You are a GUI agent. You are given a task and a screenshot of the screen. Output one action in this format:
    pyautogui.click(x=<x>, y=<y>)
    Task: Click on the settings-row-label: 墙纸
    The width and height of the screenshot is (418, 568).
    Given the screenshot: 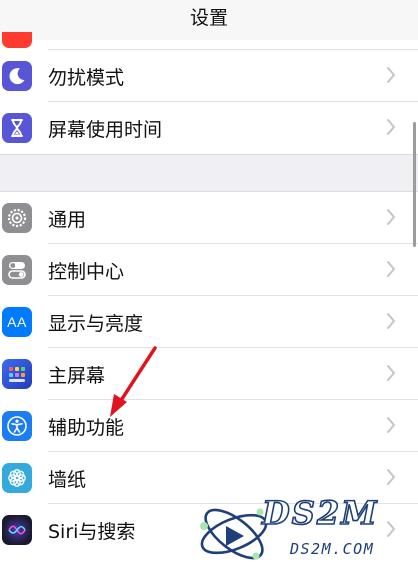 What is the action you would take?
    pyautogui.click(x=67, y=480)
    